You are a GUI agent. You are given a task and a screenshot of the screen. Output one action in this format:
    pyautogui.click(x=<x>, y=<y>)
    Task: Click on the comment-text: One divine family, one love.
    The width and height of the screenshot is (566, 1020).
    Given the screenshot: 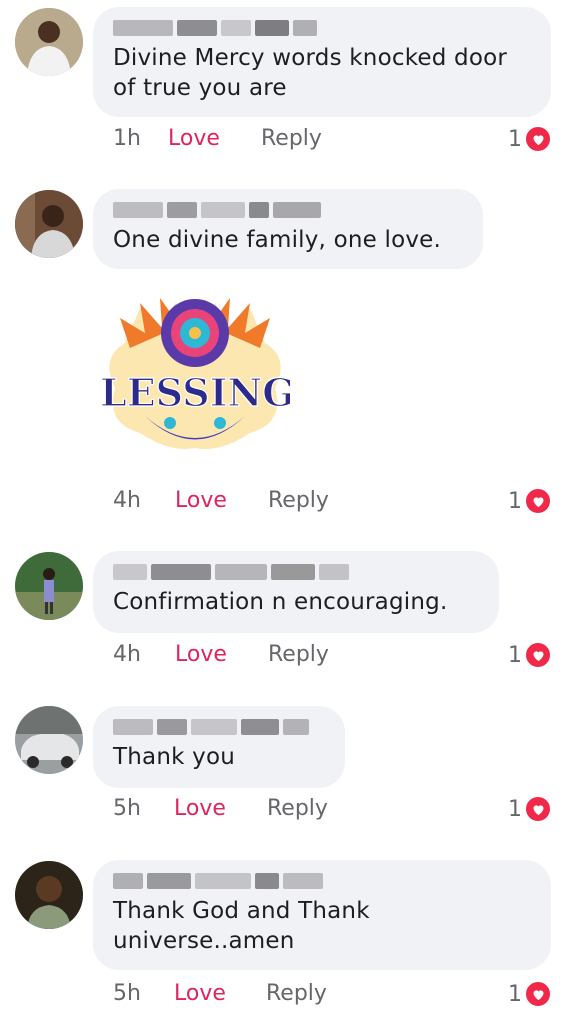 What is the action you would take?
    pyautogui.click(x=277, y=240)
    